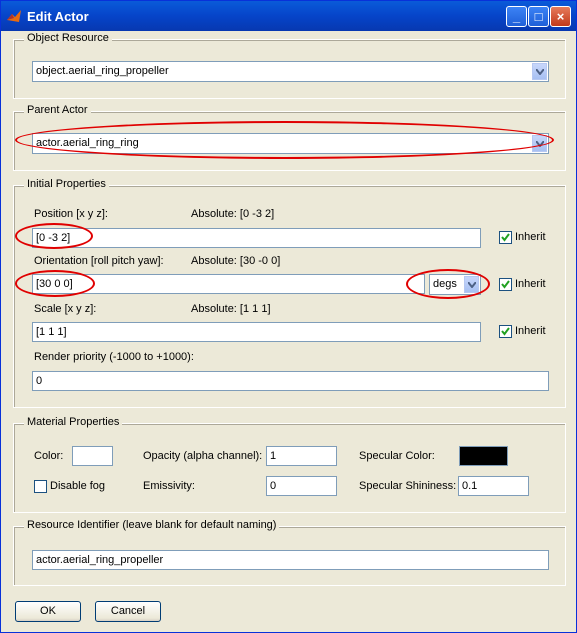 The width and height of the screenshot is (577, 633). What do you see at coordinates (39, 381) in the screenshot?
I see `render-priority-value: 0` at bounding box center [39, 381].